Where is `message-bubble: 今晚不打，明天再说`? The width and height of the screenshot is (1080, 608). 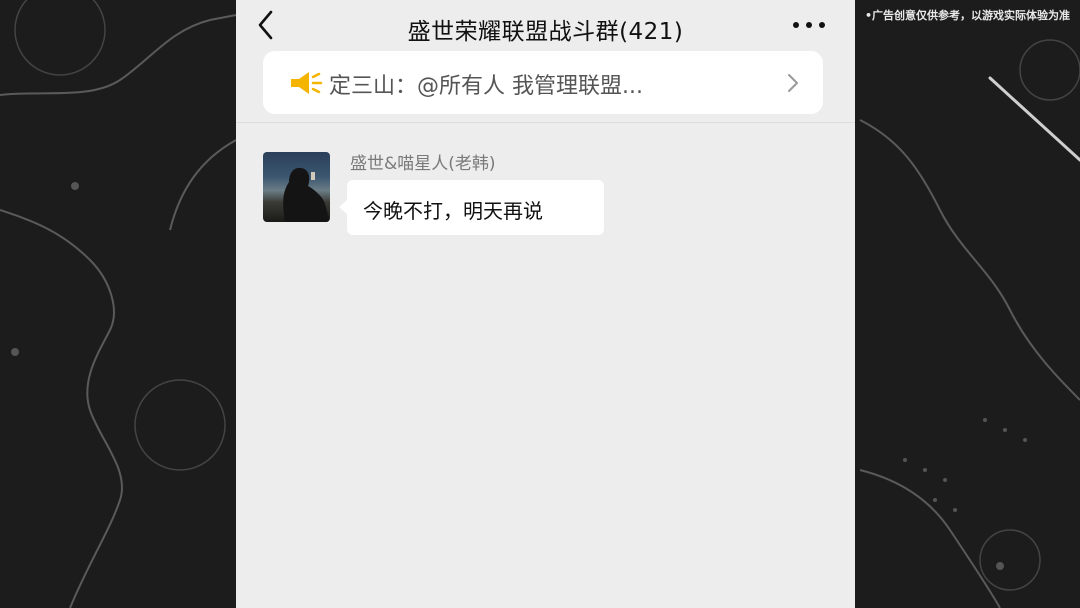 message-bubble: 今晚不打，明天再说 is located at coordinates (471, 207).